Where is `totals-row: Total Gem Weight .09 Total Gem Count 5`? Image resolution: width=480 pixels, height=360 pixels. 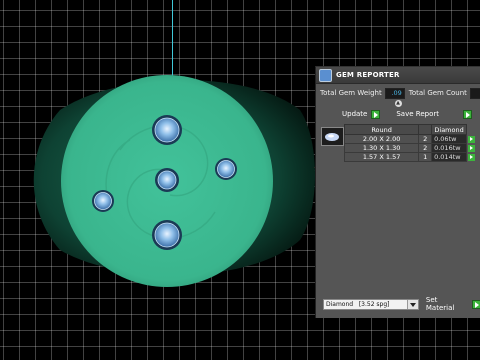 totals-row: Total Gem Weight .09 Total Gem Count 5 is located at coordinates (398, 93).